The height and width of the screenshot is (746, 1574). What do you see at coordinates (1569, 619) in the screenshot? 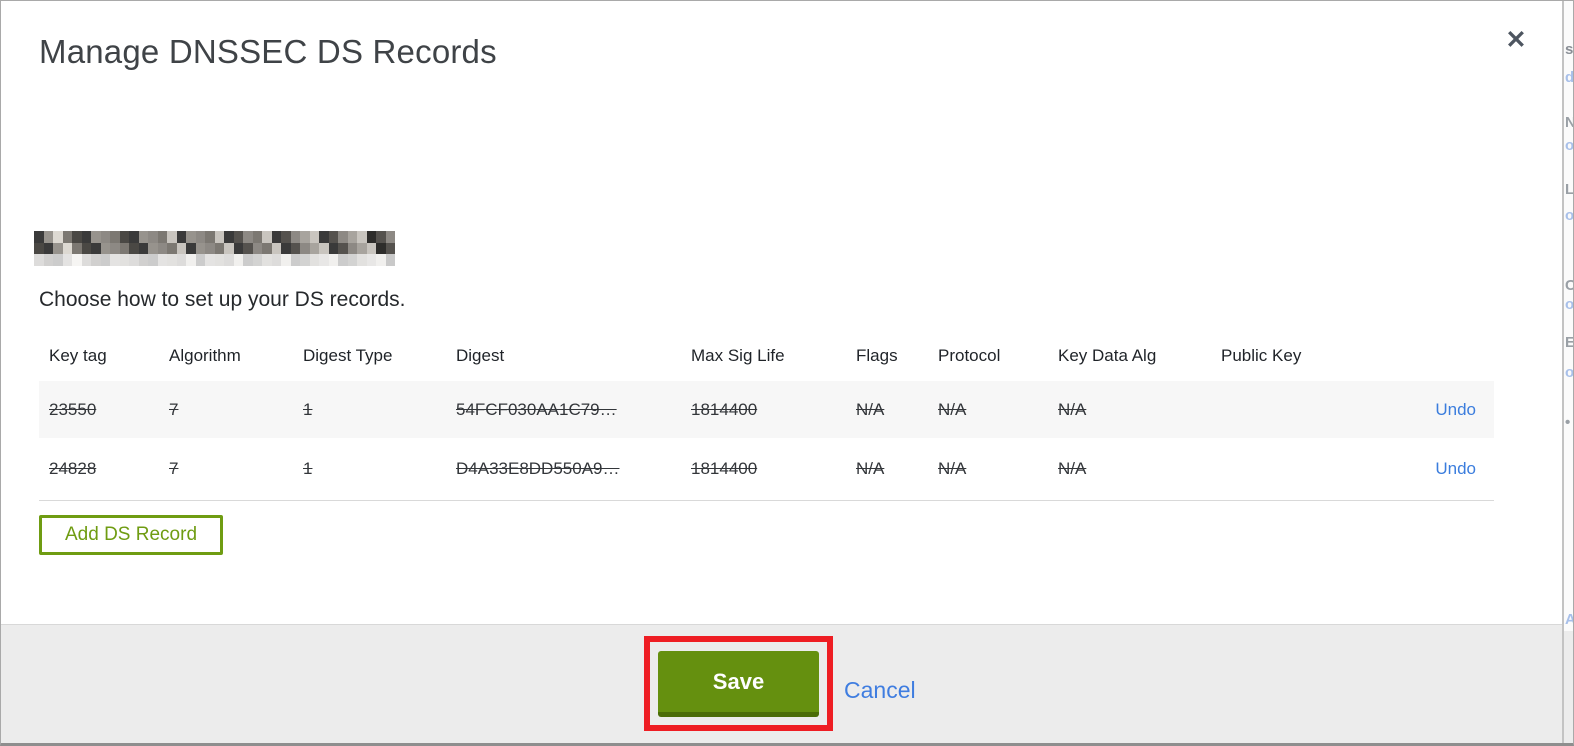
I see `clipped-text-fragment: A` at bounding box center [1569, 619].